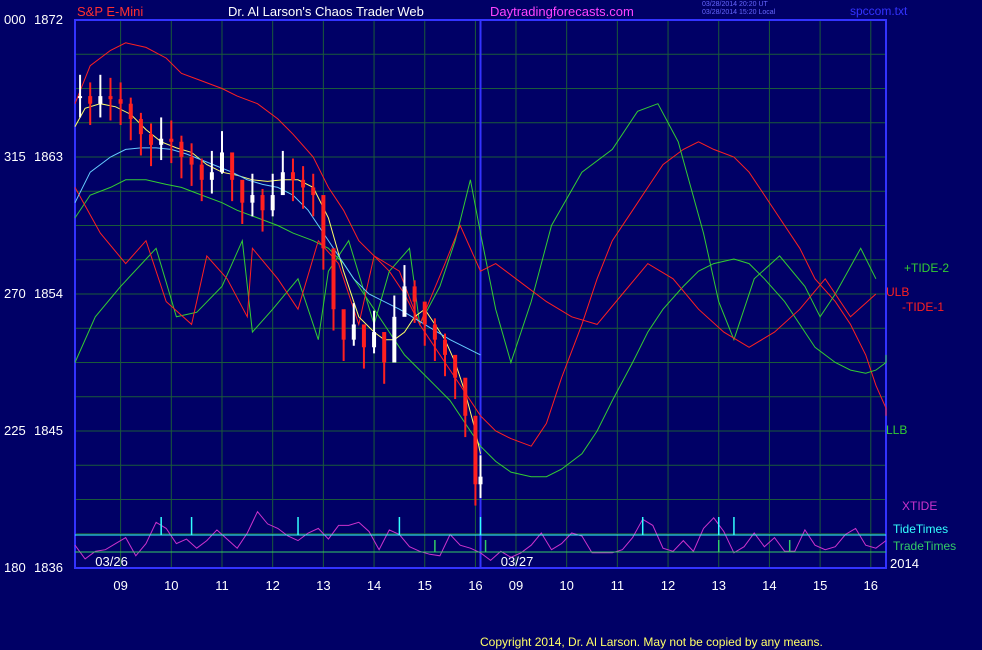 The image size is (982, 650). What do you see at coordinates (15, 430) in the screenshot?
I see `y-tick-left-label: 225` at bounding box center [15, 430].